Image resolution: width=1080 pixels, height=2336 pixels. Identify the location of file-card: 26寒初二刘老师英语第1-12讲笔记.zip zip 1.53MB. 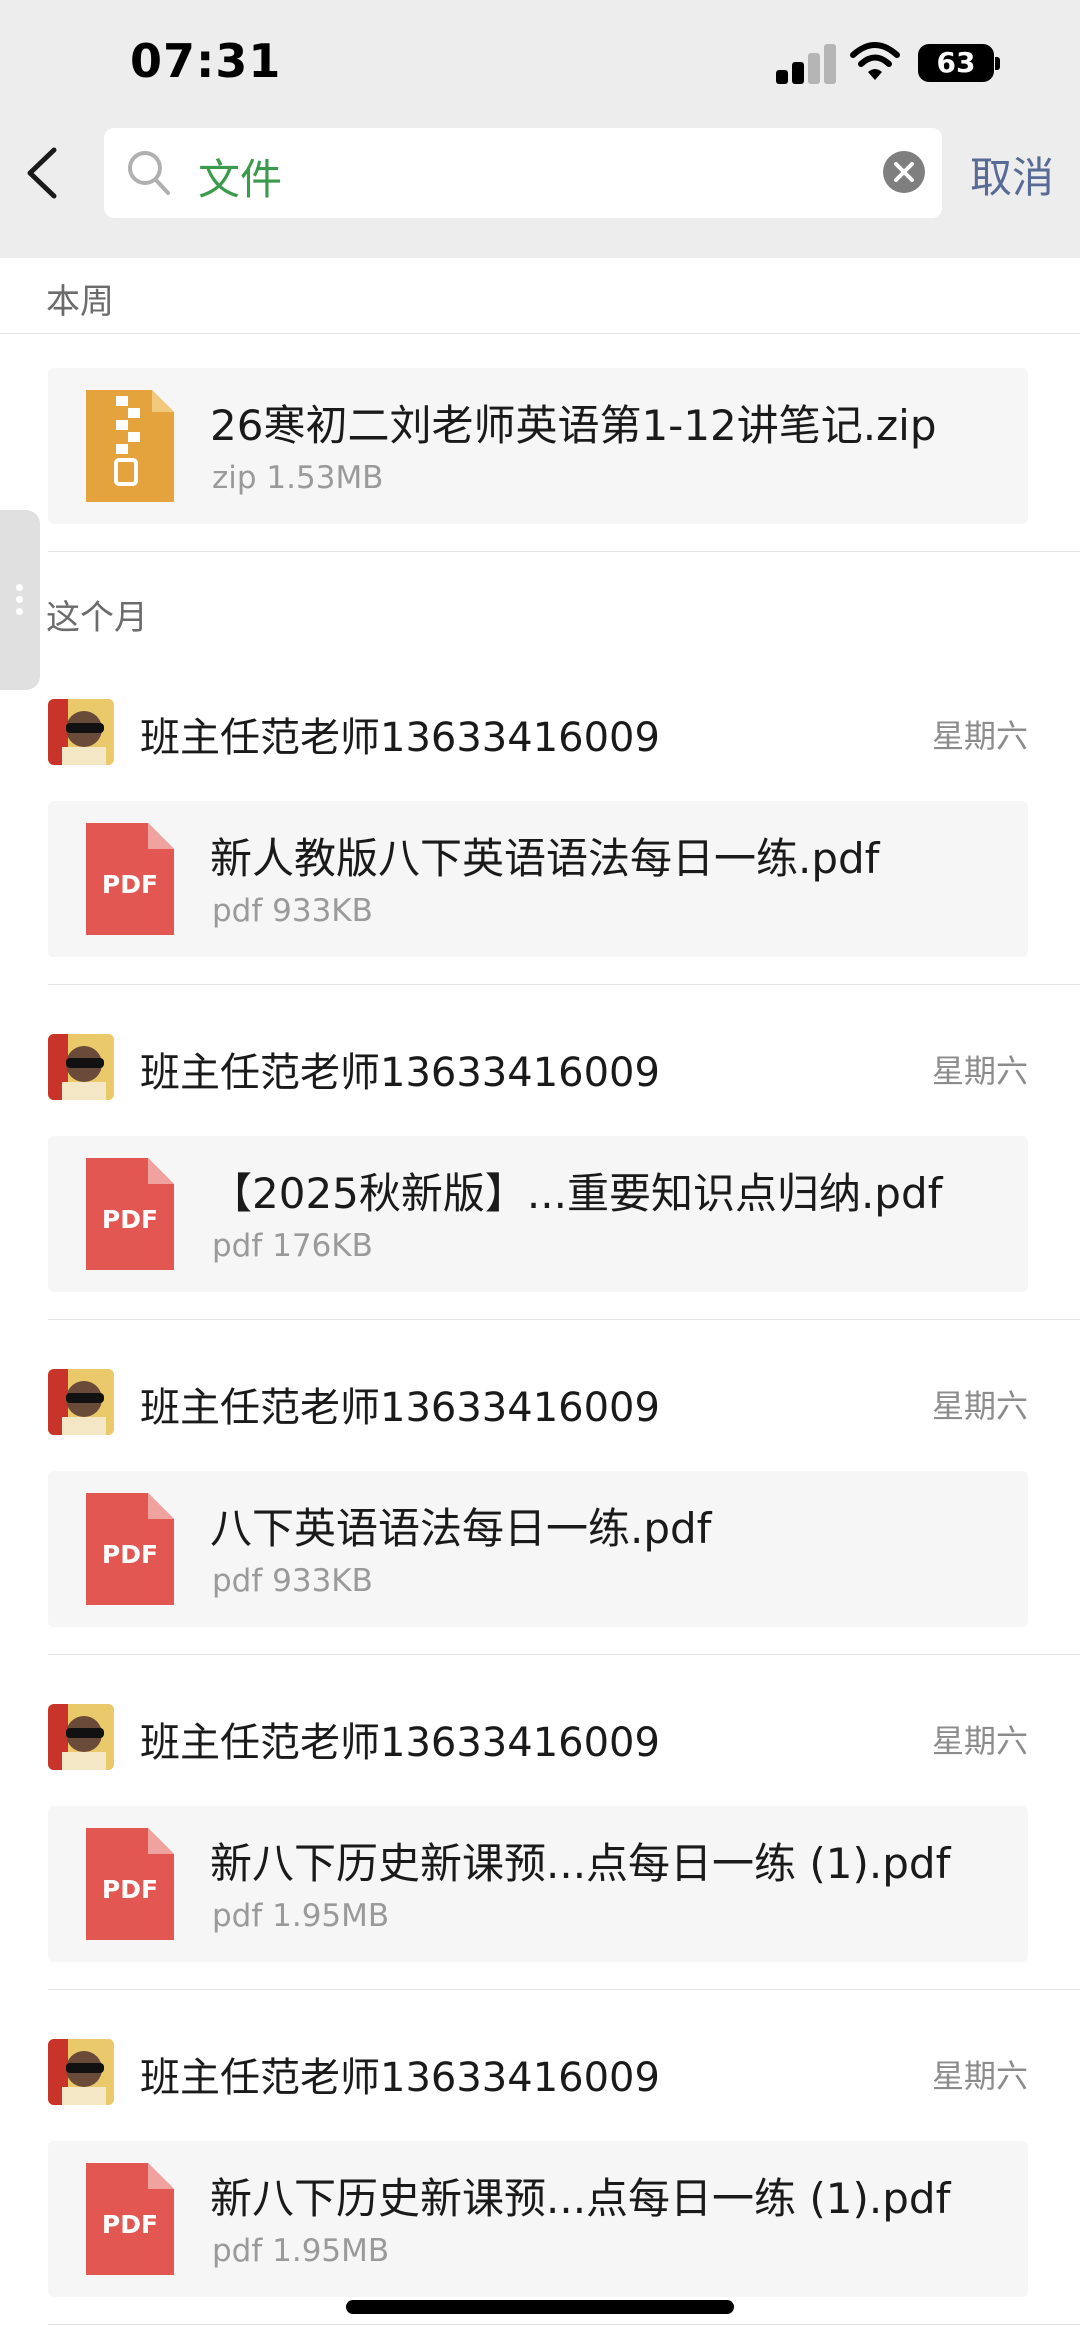
(538, 446).